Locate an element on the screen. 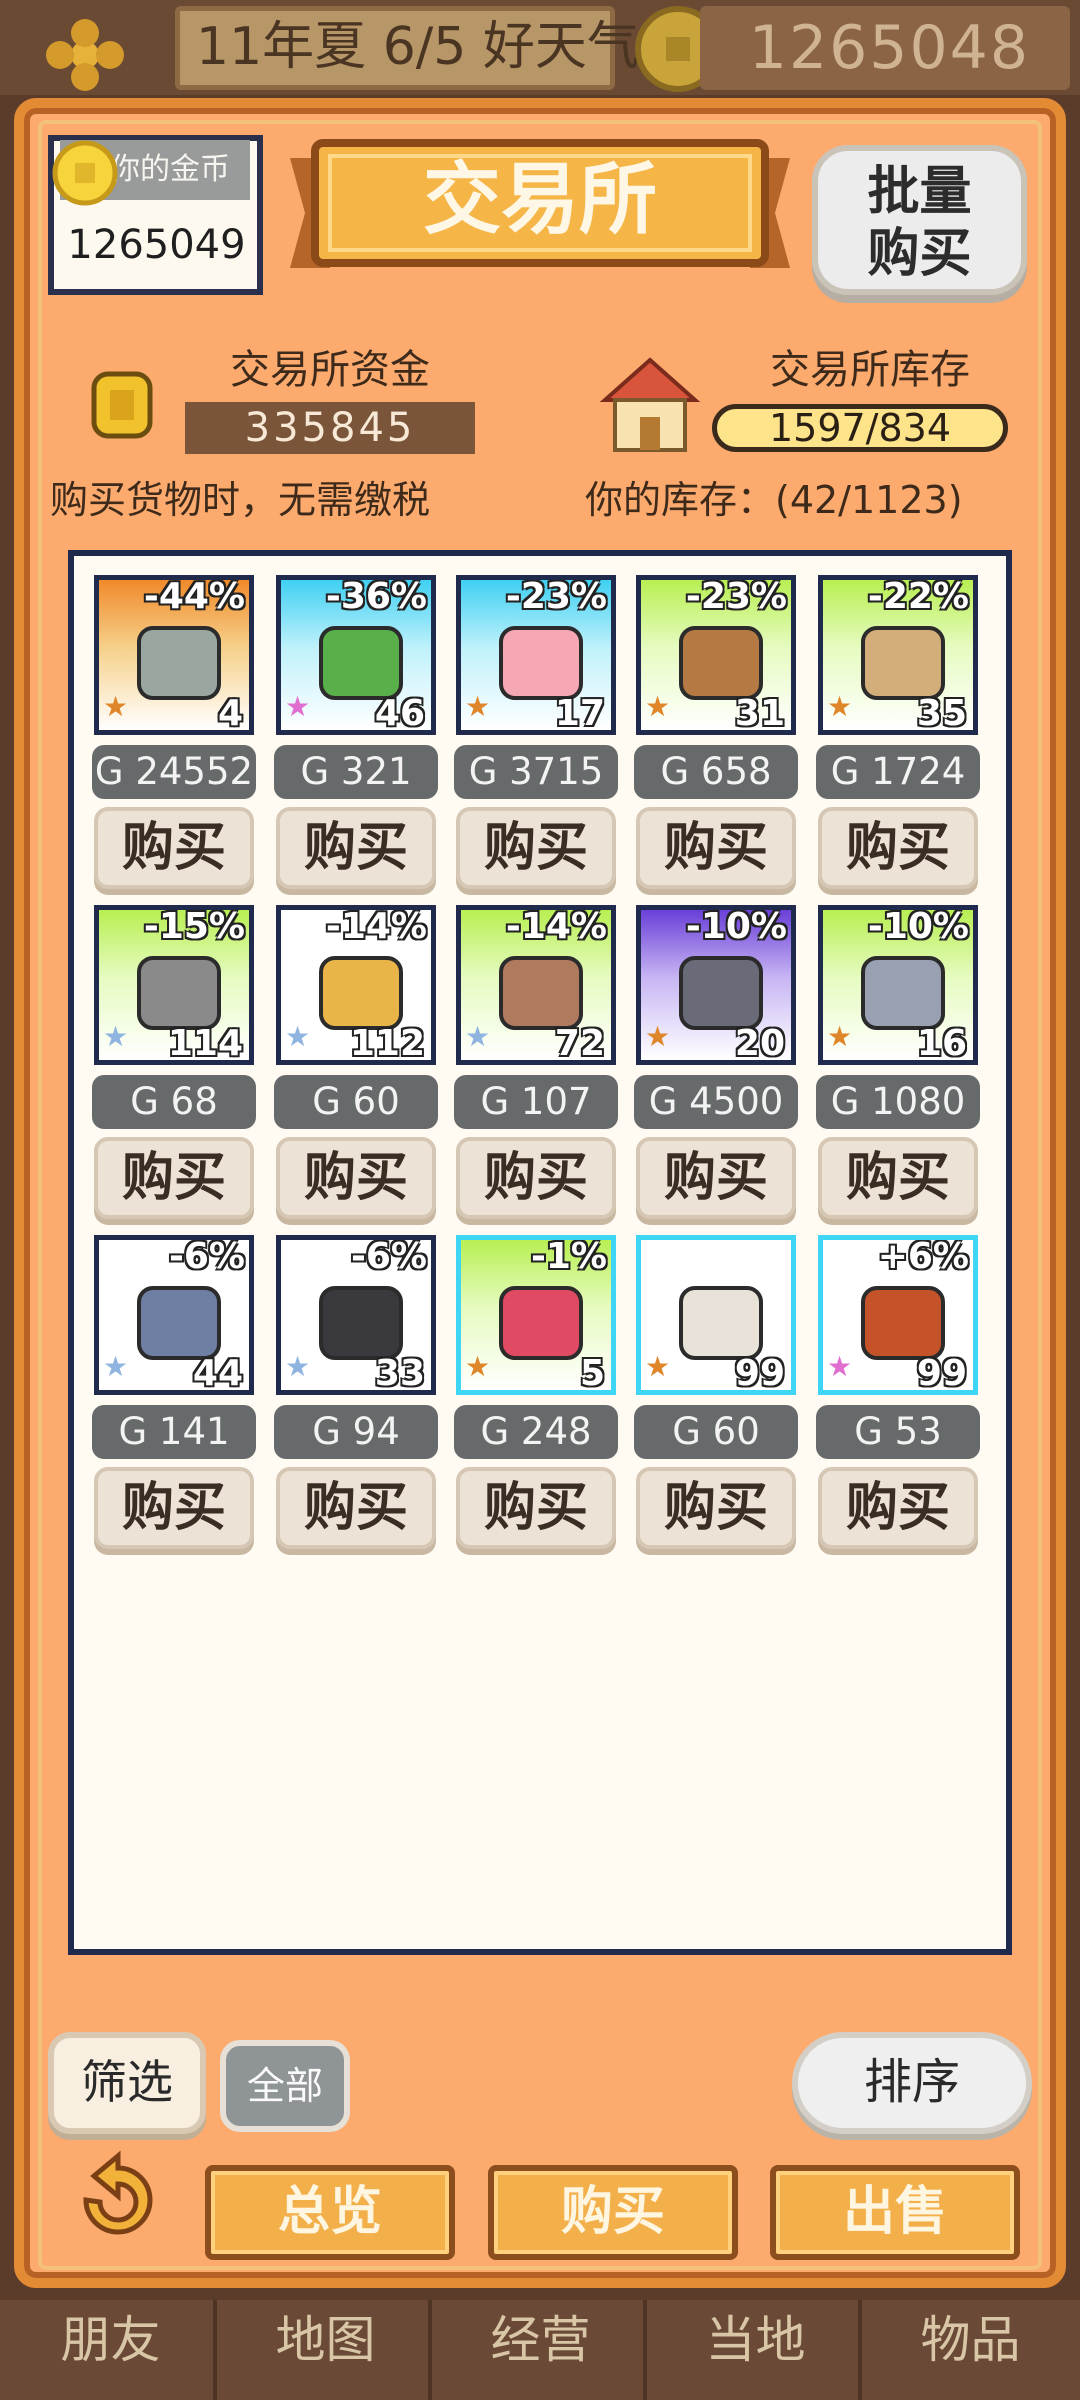 The width and height of the screenshot is (1080, 2400). discount-label: -23% is located at coordinates (556, 596).